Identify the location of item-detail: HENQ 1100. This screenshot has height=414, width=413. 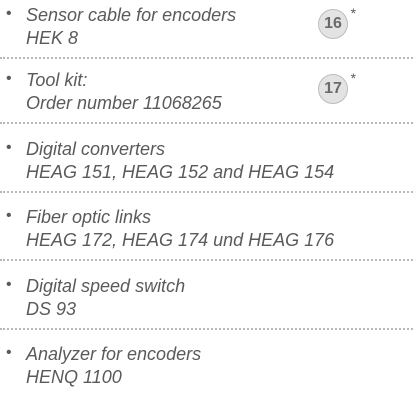
(74, 377).